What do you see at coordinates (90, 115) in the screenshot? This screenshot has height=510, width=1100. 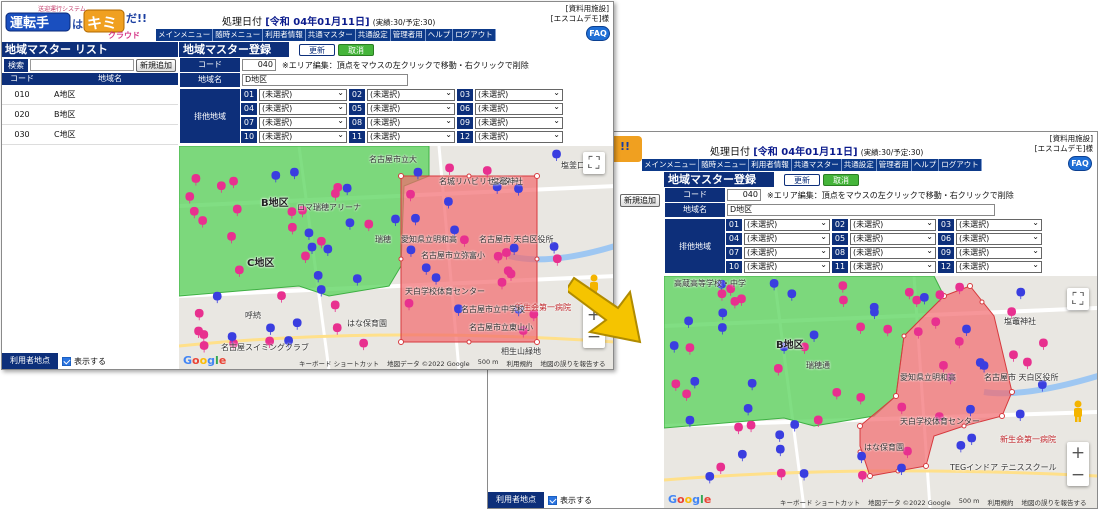 I see `table-row: 020 B地区` at bounding box center [90, 115].